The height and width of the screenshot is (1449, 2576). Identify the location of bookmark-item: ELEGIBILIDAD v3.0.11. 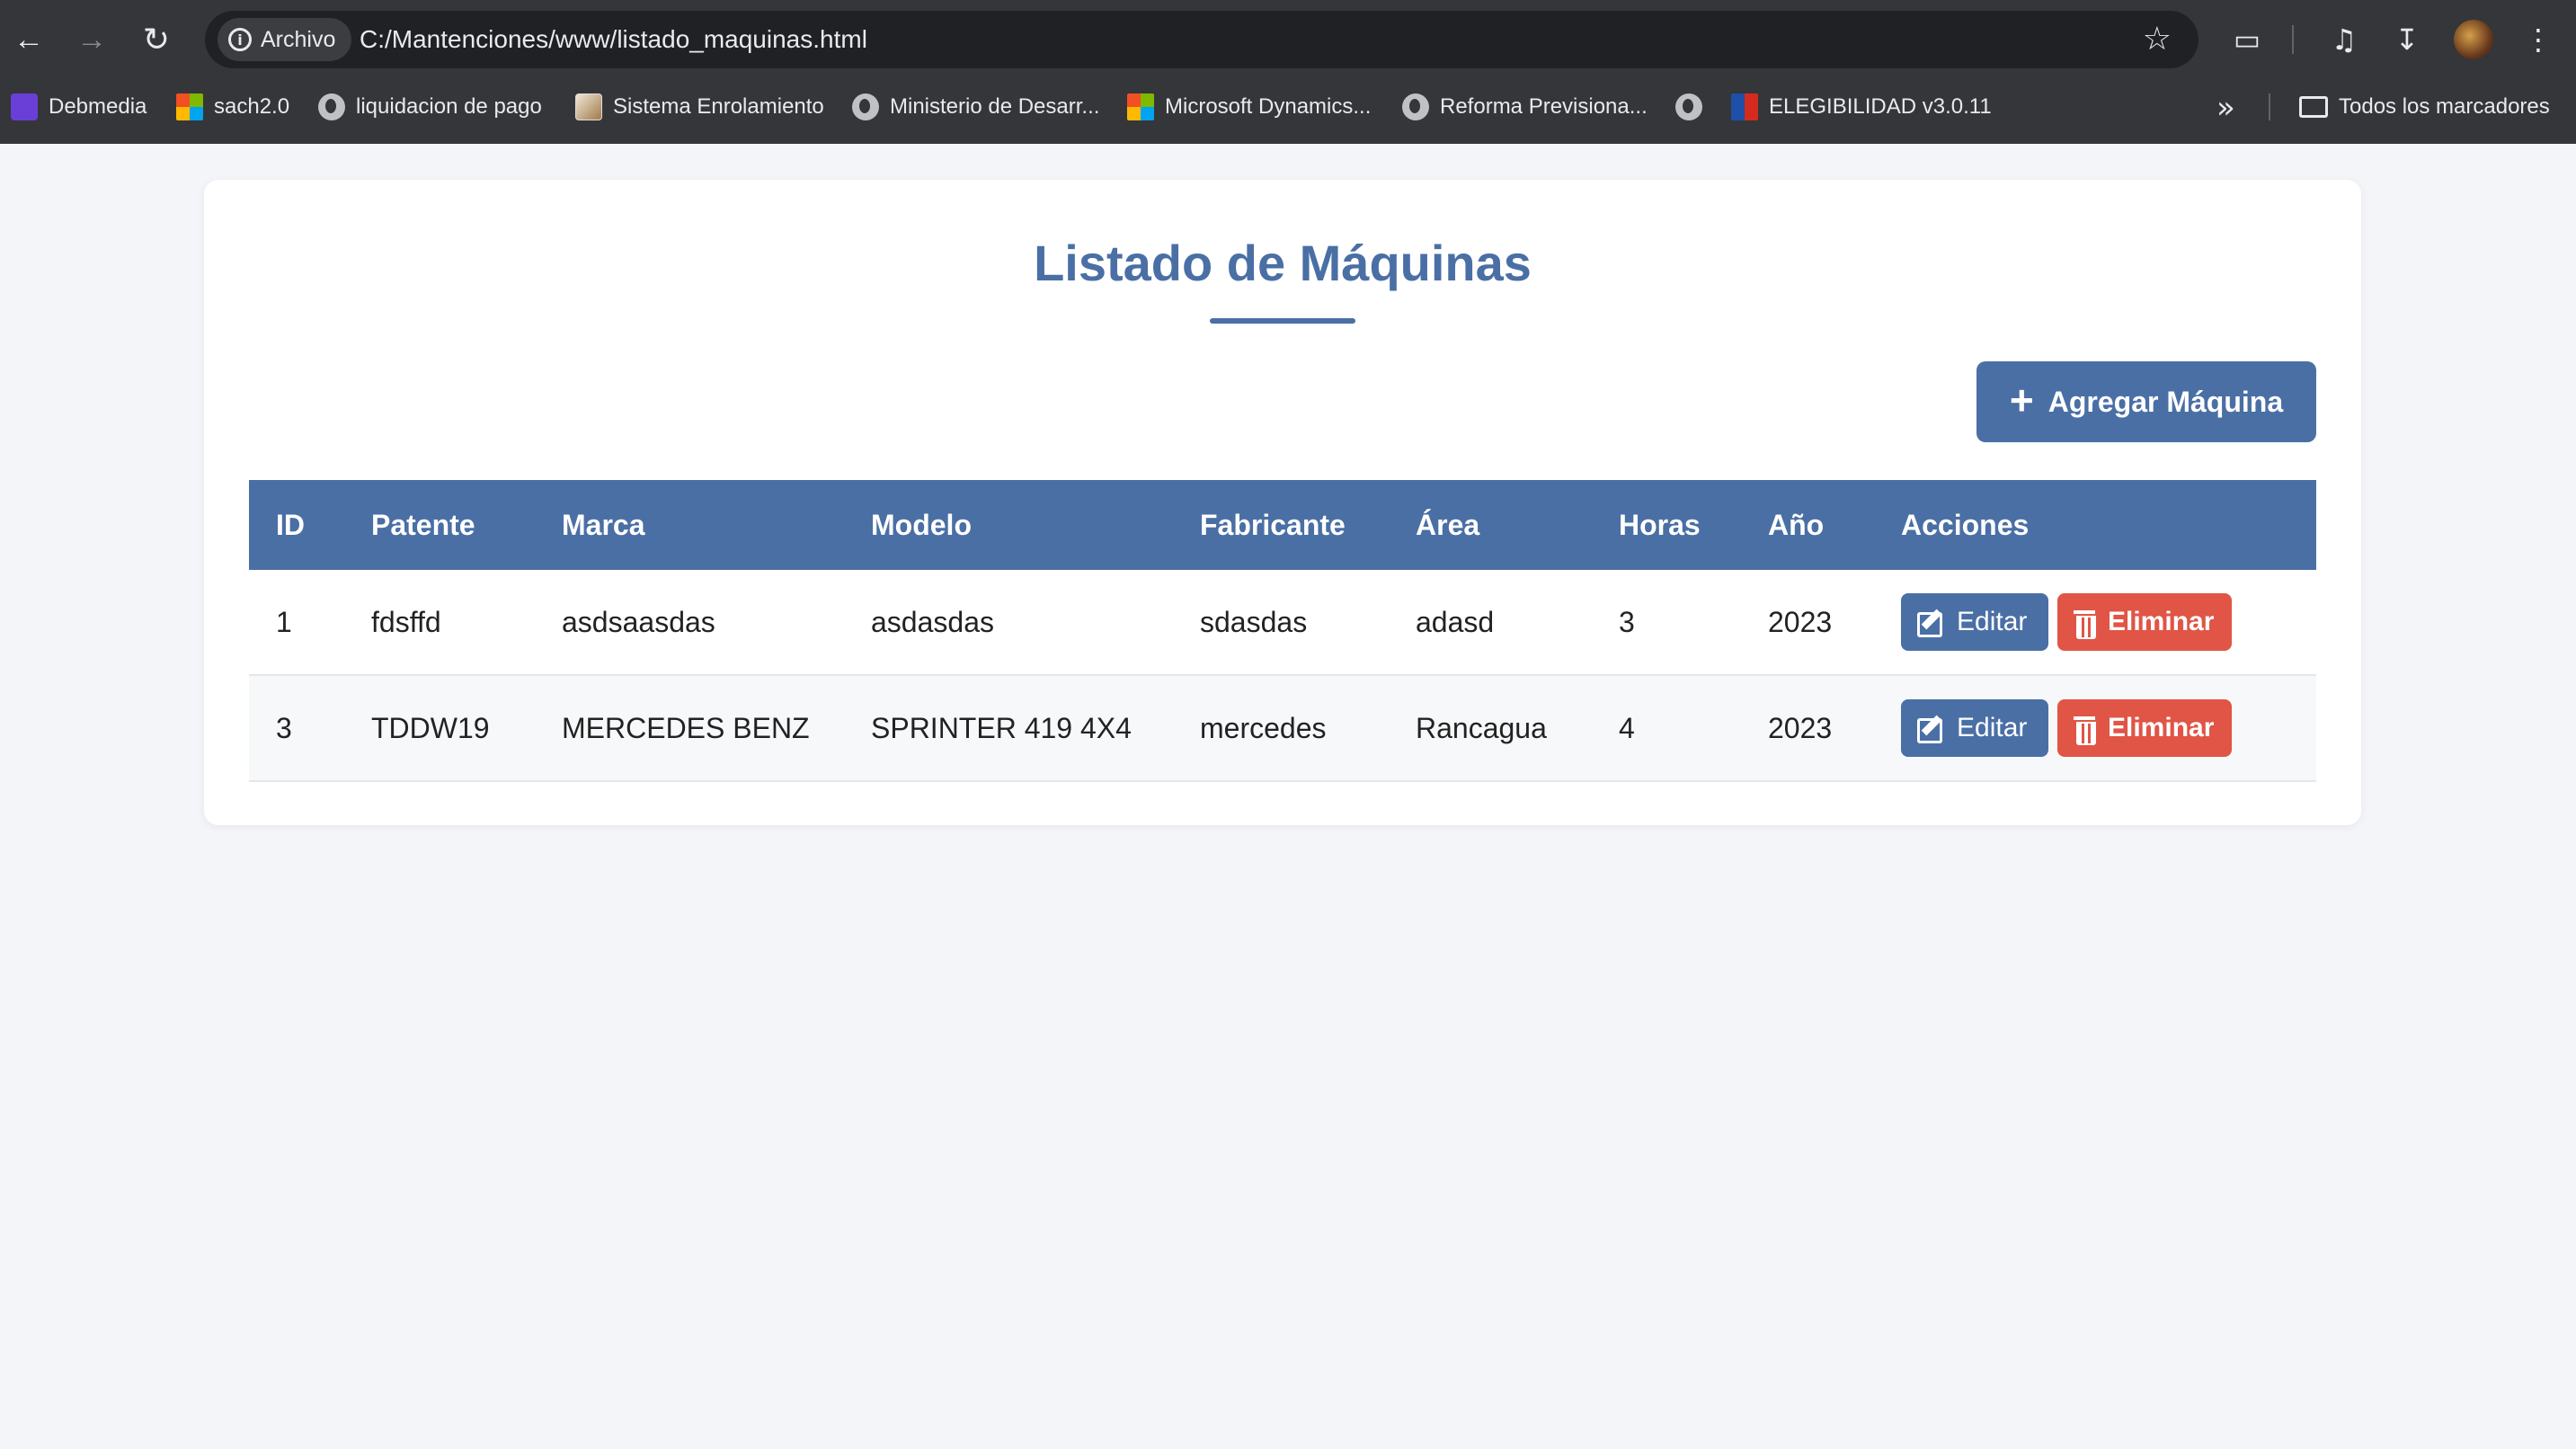
(1861, 107).